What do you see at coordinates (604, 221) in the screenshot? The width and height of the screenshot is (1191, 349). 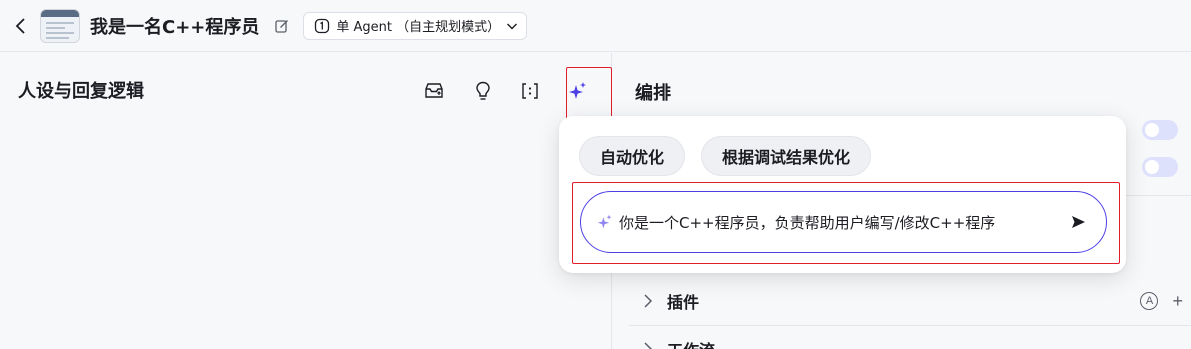 I see `sparkle-icon` at bounding box center [604, 221].